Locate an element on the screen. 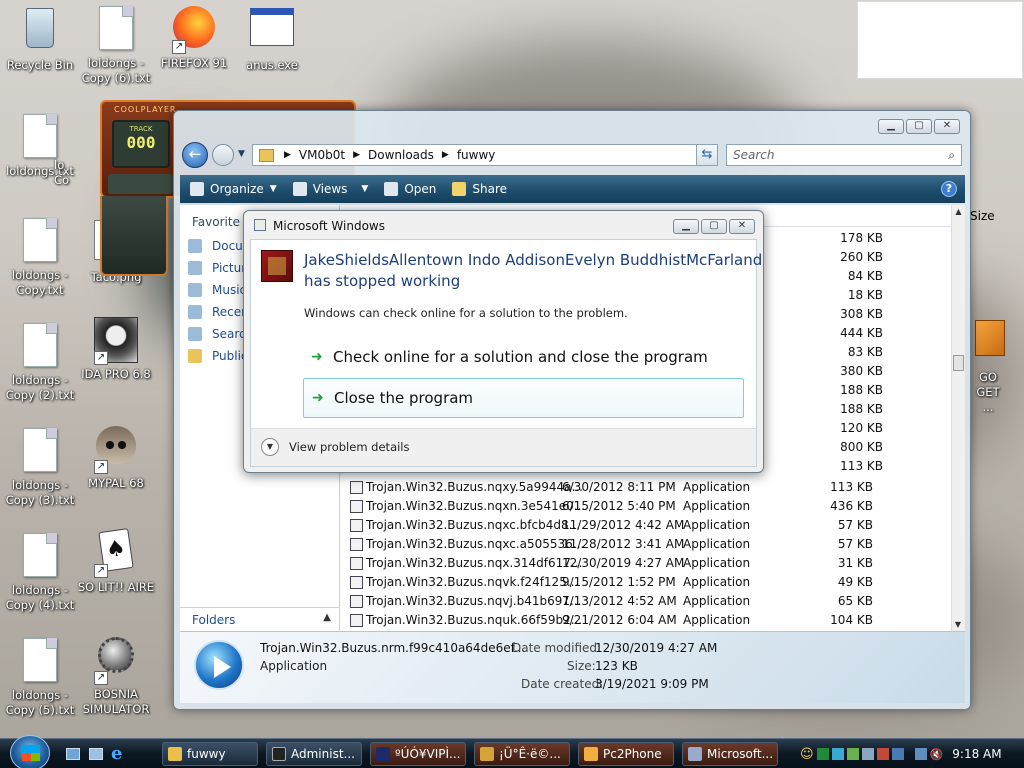 This screenshot has width=1024, height=768. address-bar: ▶ VM0b0t ▶ Downloads ▶ fuwwy ▼ is located at coordinates (483, 155).